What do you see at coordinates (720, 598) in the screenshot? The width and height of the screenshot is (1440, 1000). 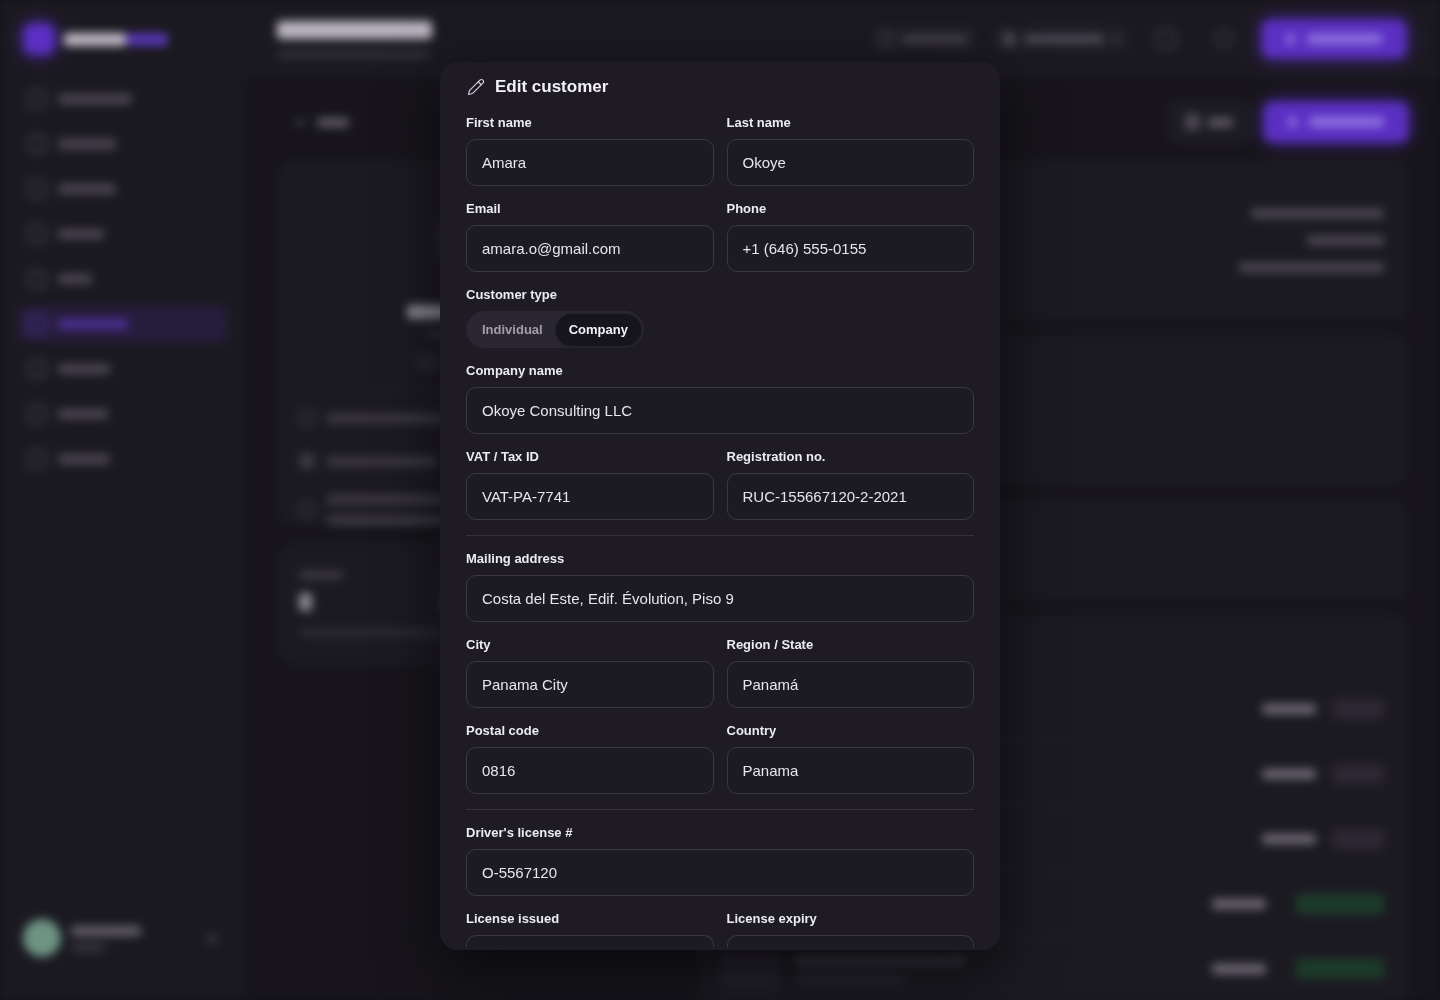 I see `text-field: Costa del Este, Edif. Évolution, Piso 9` at bounding box center [720, 598].